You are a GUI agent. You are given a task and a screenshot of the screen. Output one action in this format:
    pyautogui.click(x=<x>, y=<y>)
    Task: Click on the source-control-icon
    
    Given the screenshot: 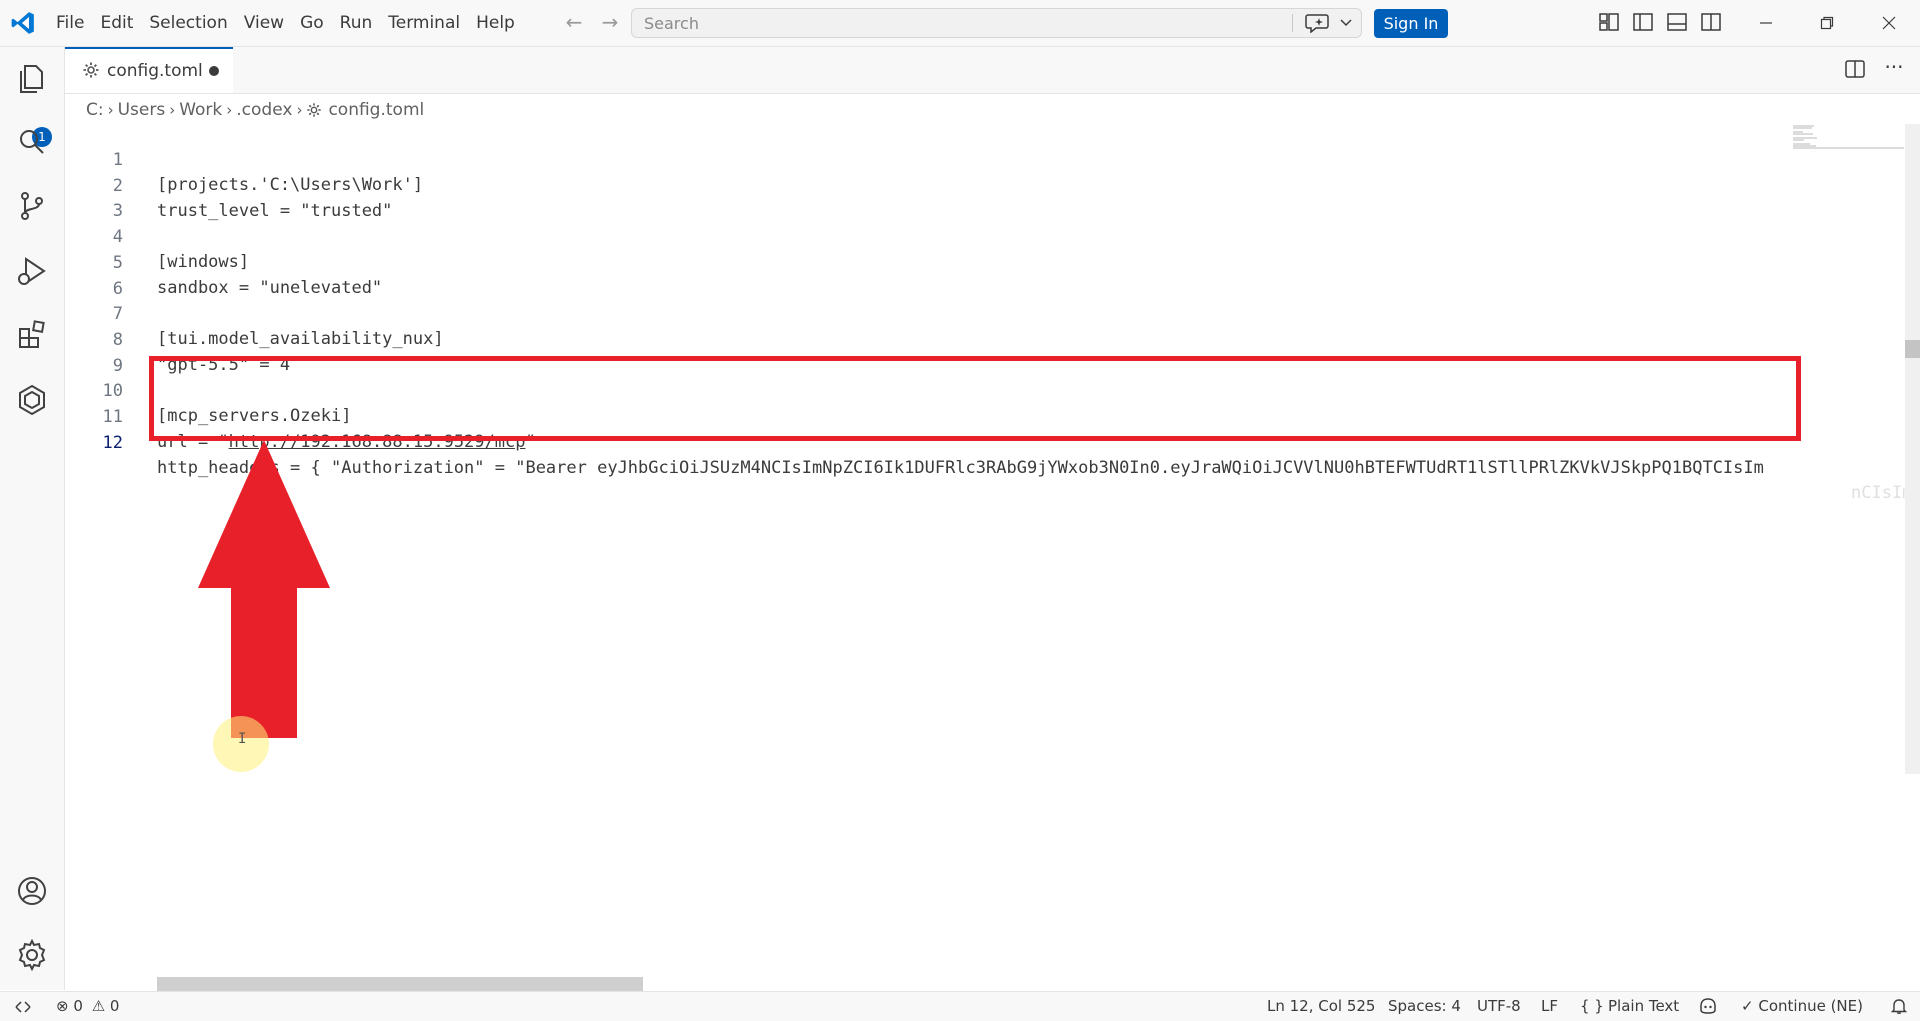 What is the action you would take?
    pyautogui.click(x=32, y=206)
    